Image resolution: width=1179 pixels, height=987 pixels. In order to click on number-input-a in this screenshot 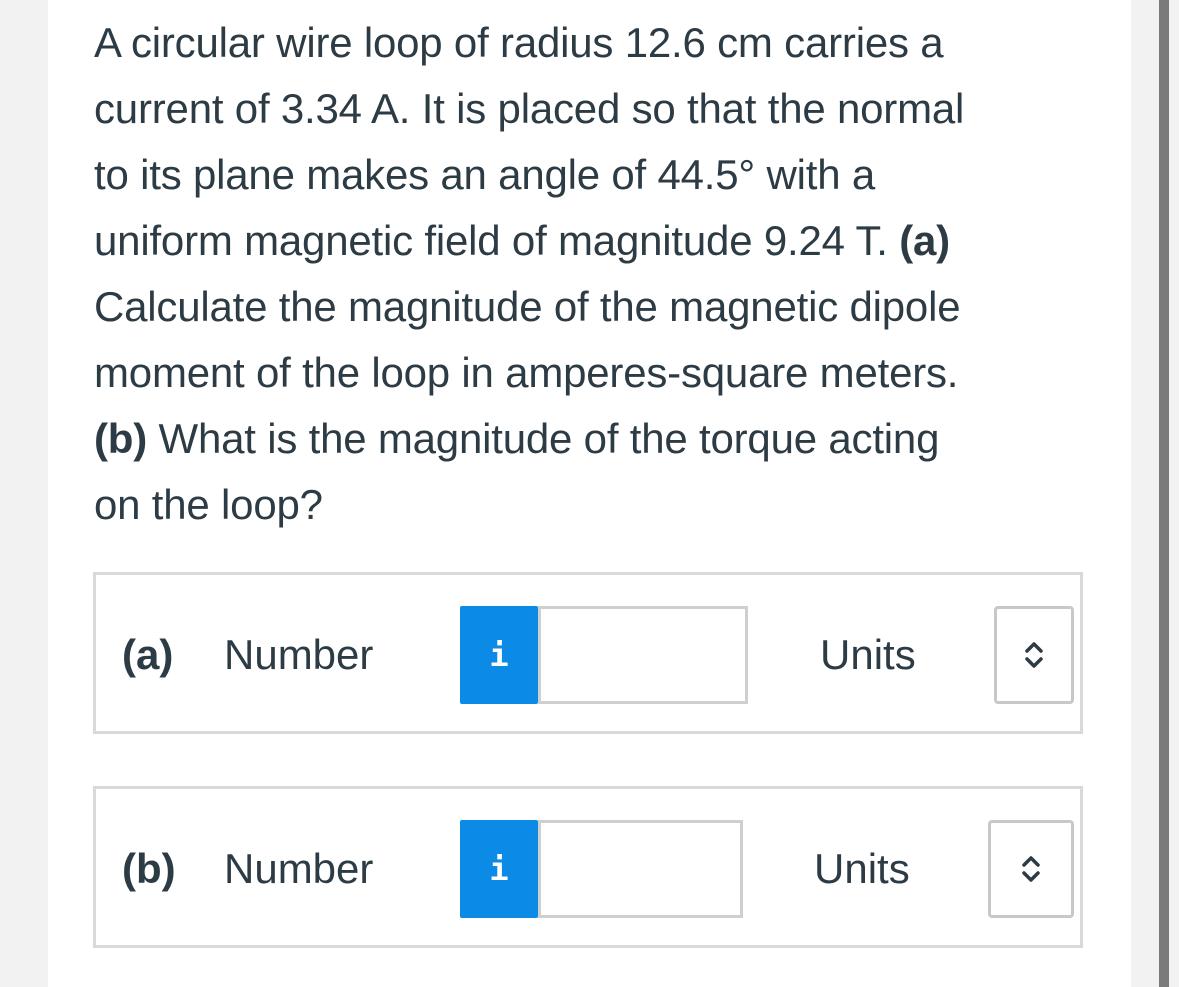, I will do `click(643, 655)`.